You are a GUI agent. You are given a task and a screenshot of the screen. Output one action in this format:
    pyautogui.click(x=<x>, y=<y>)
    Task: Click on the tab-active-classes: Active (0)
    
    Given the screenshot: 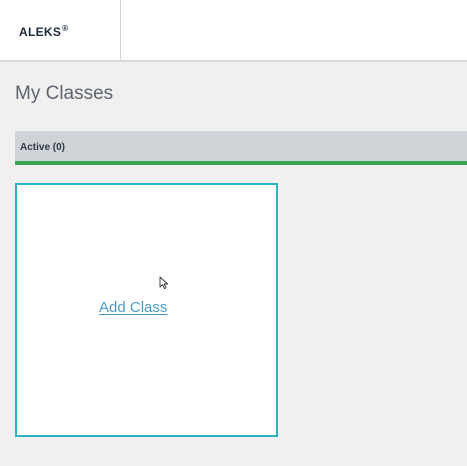 What is the action you would take?
    pyautogui.click(x=42, y=147)
    